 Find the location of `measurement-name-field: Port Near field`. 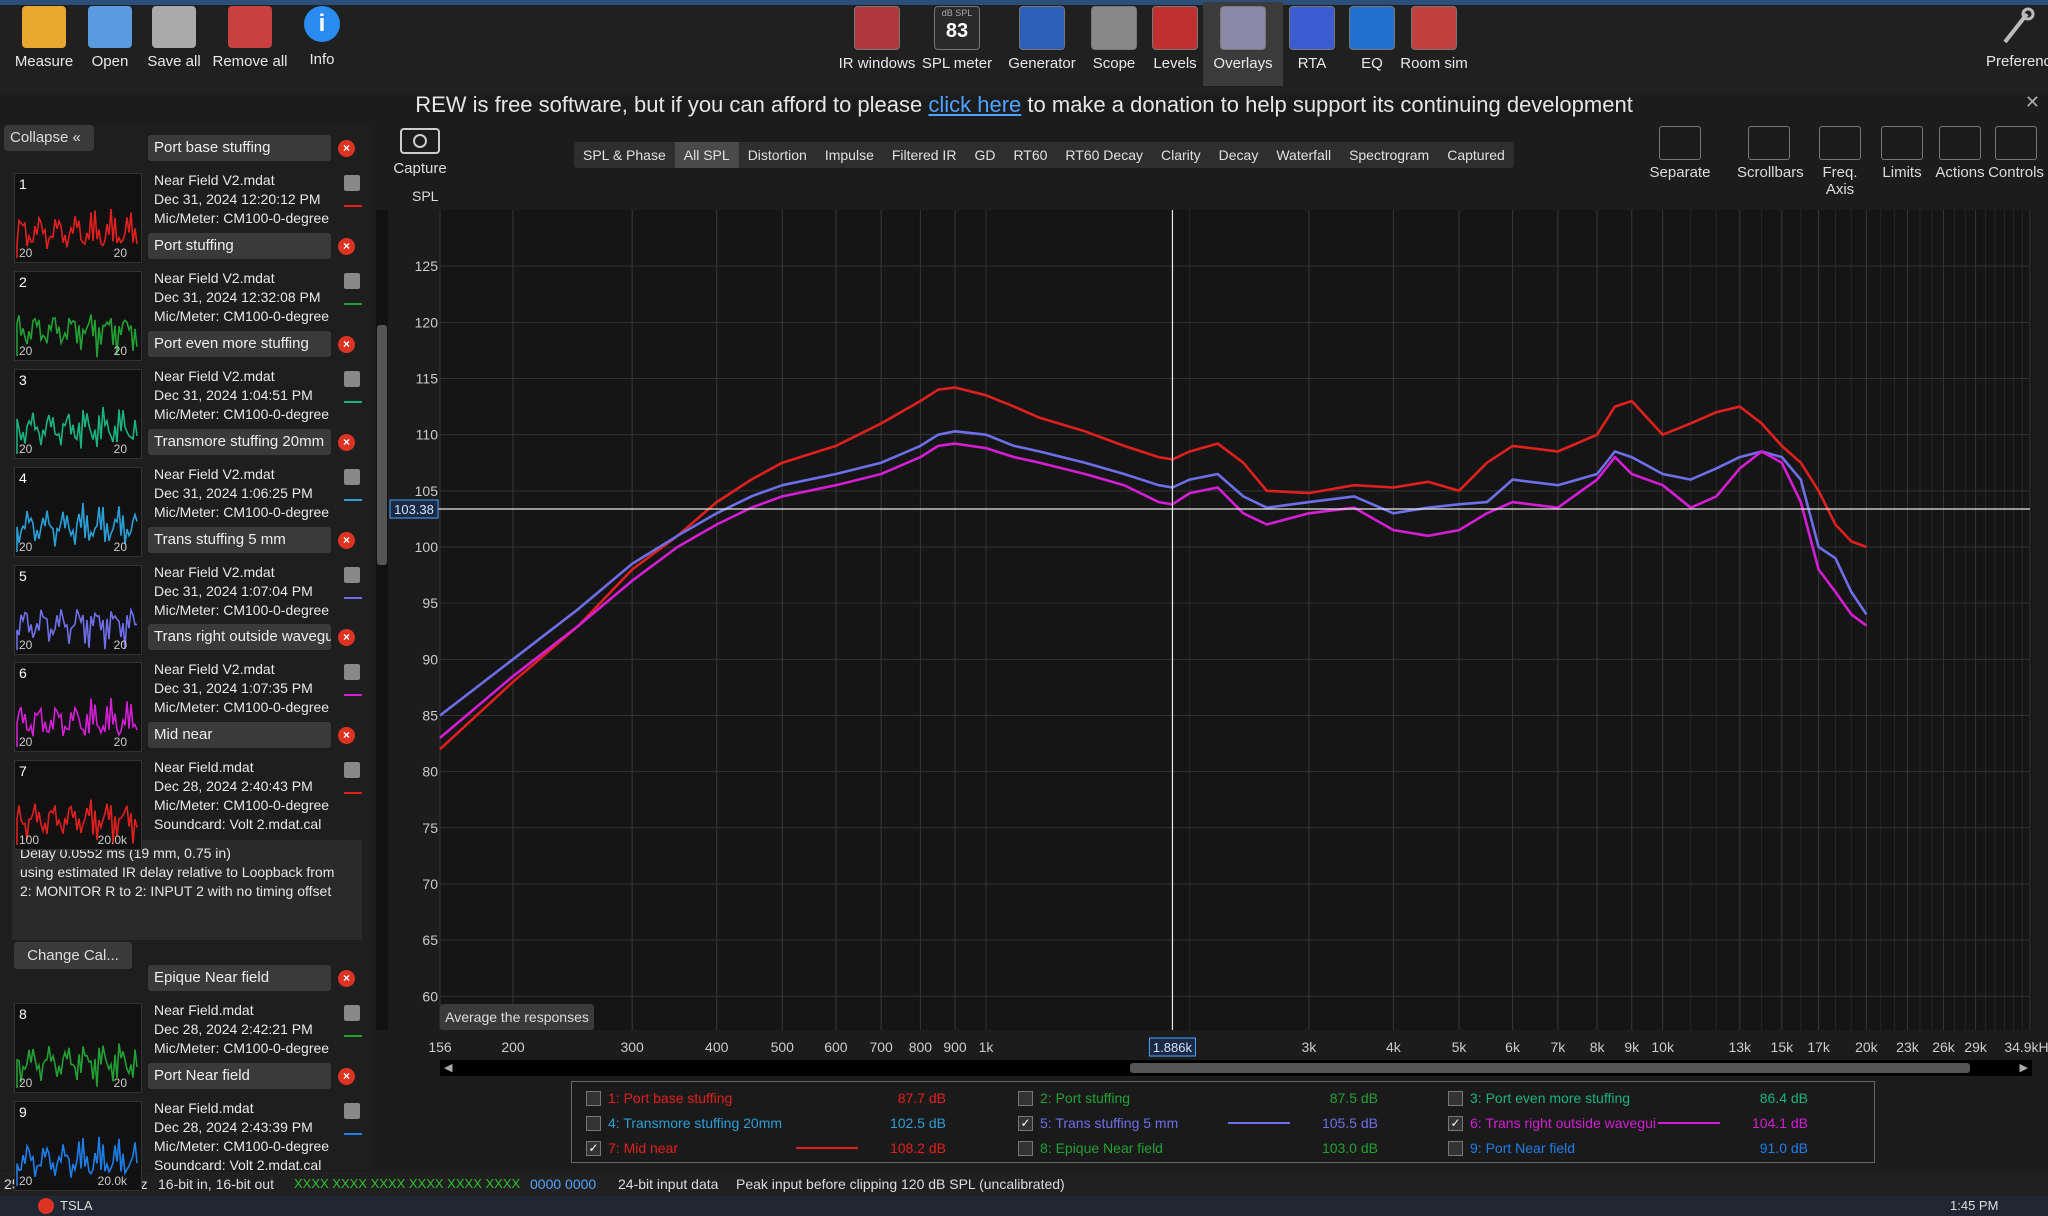

measurement-name-field: Port Near field is located at coordinates (239, 1076).